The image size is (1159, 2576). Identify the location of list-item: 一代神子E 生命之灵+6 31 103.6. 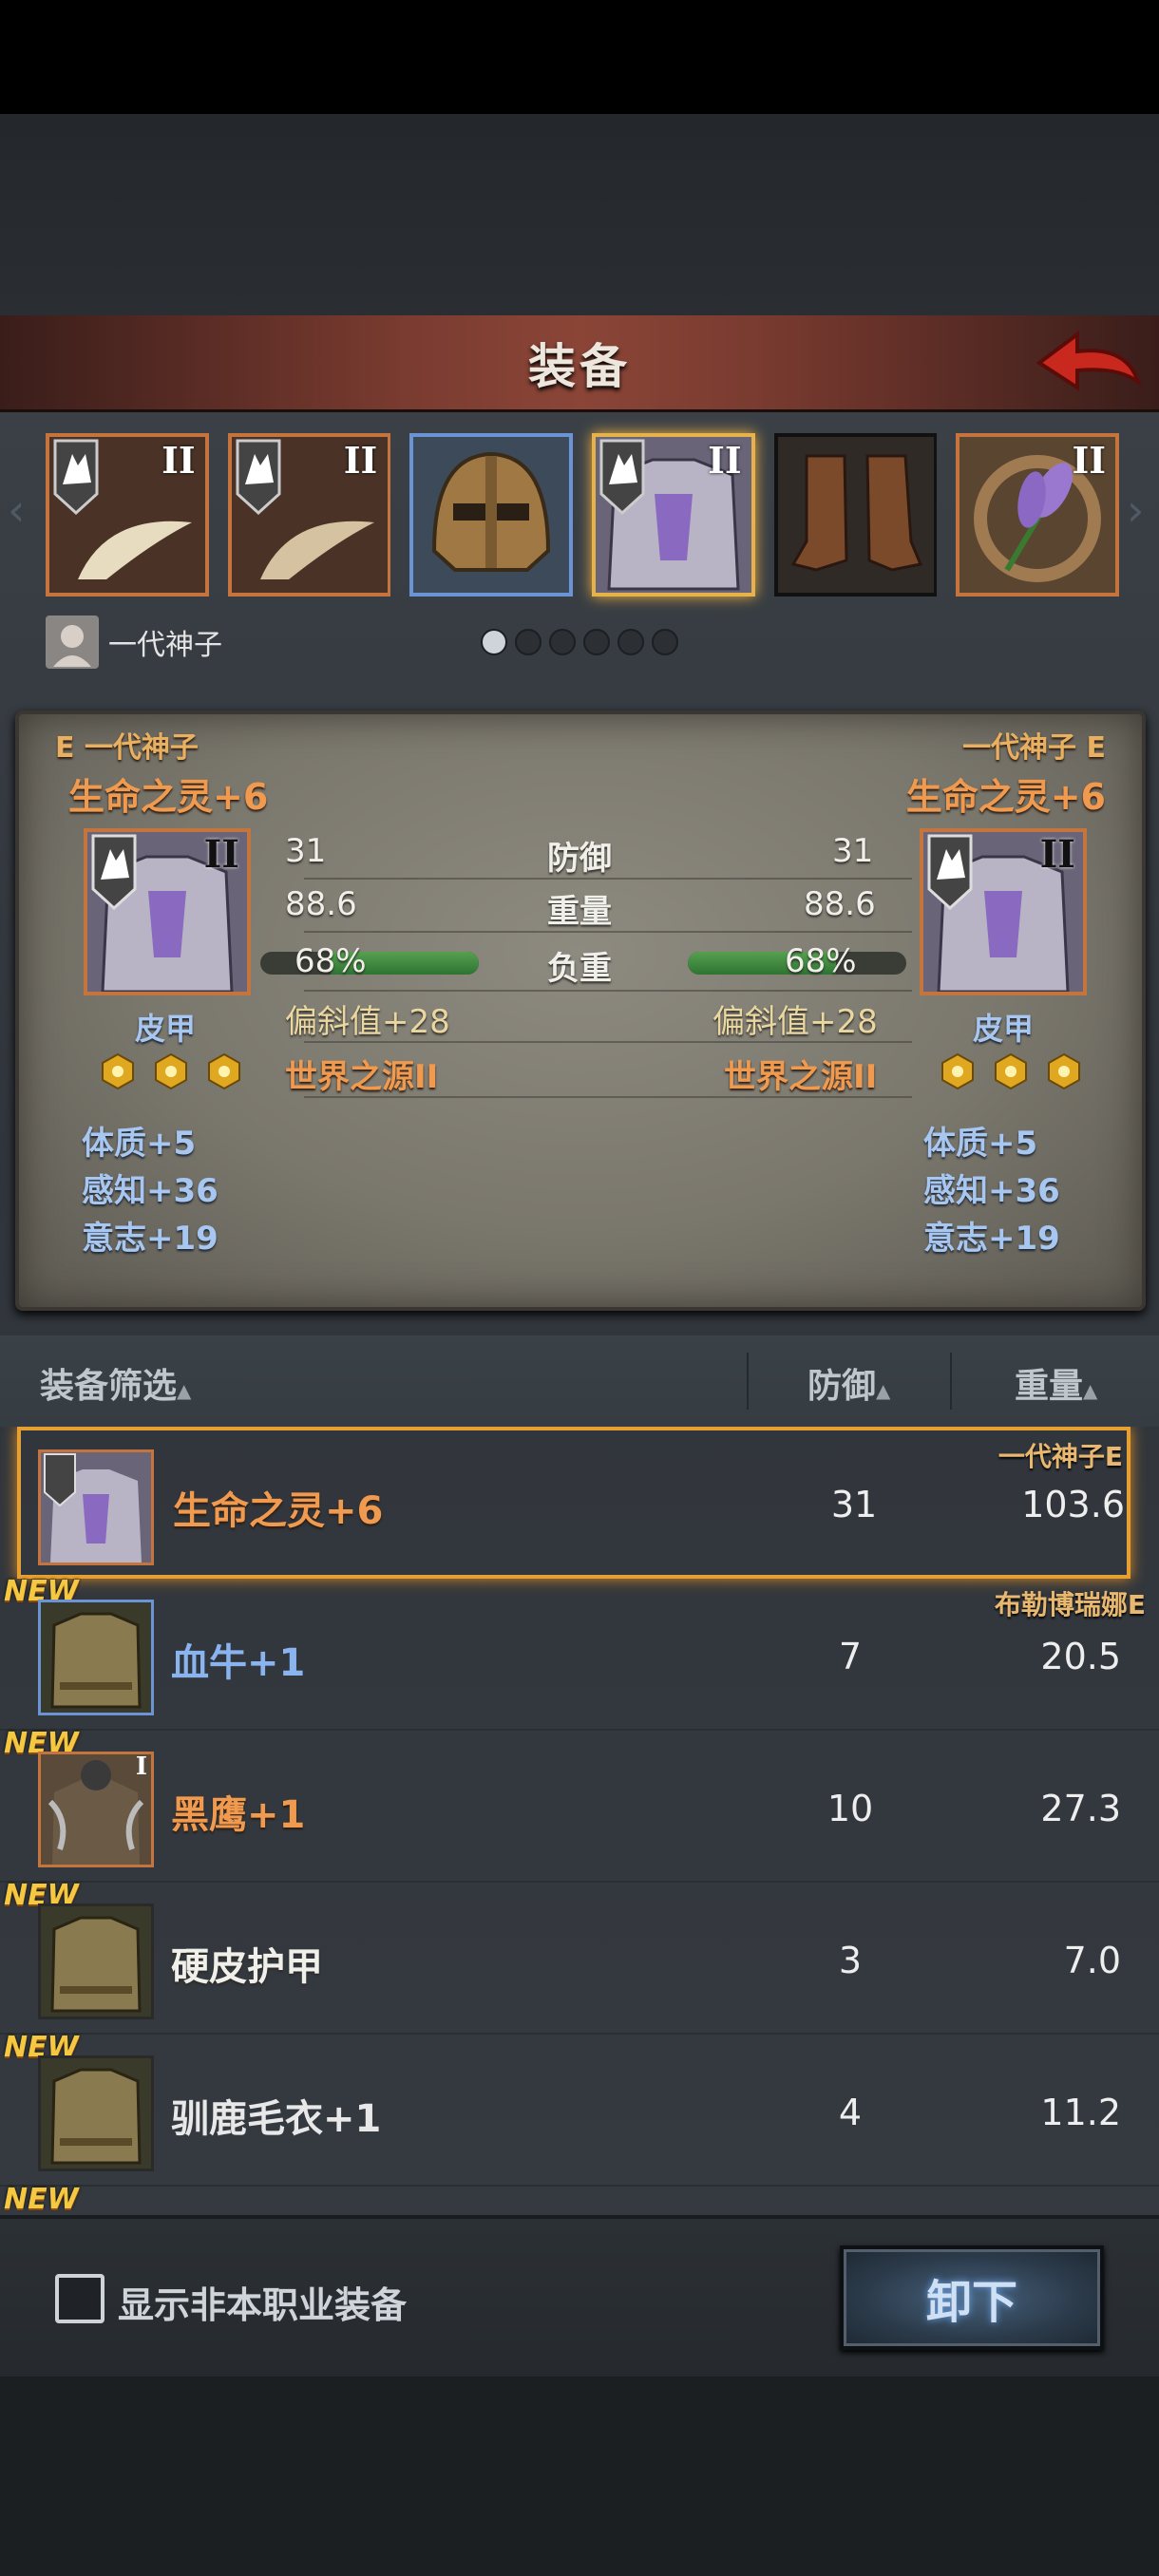
(573, 1503).